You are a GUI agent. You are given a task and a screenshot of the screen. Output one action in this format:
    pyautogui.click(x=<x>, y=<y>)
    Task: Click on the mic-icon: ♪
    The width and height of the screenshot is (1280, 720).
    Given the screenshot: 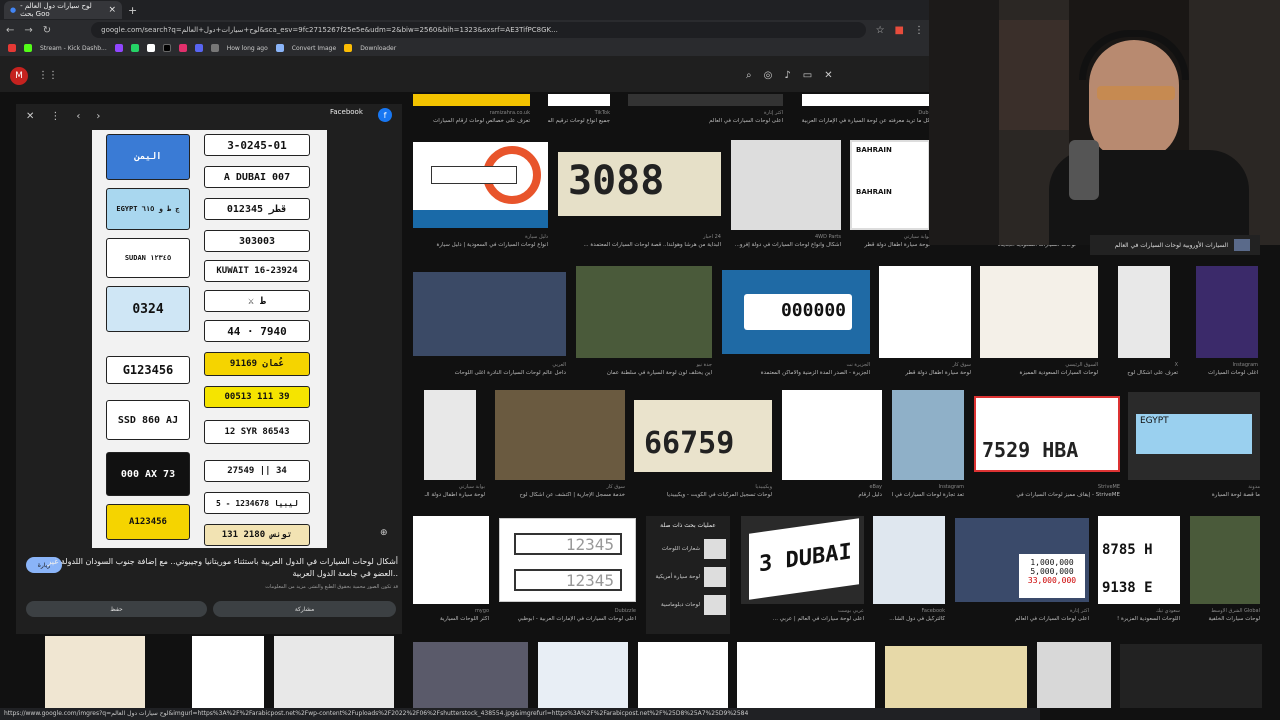 What is the action you would take?
    pyautogui.click(x=787, y=75)
    